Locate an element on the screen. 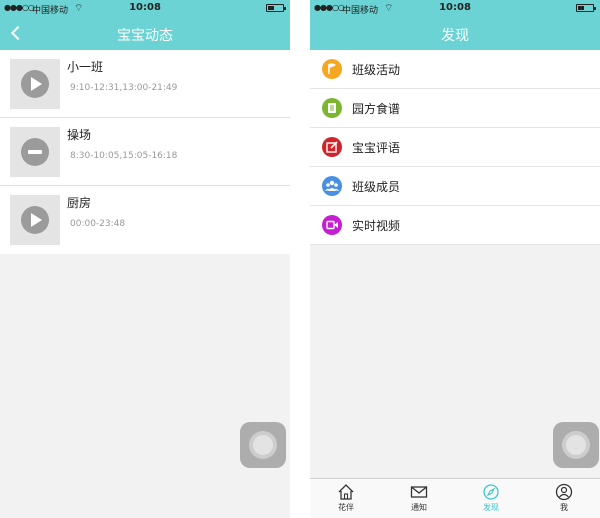 The height and width of the screenshot is (518, 600). tab-label: 花伴 is located at coordinates (346, 507).